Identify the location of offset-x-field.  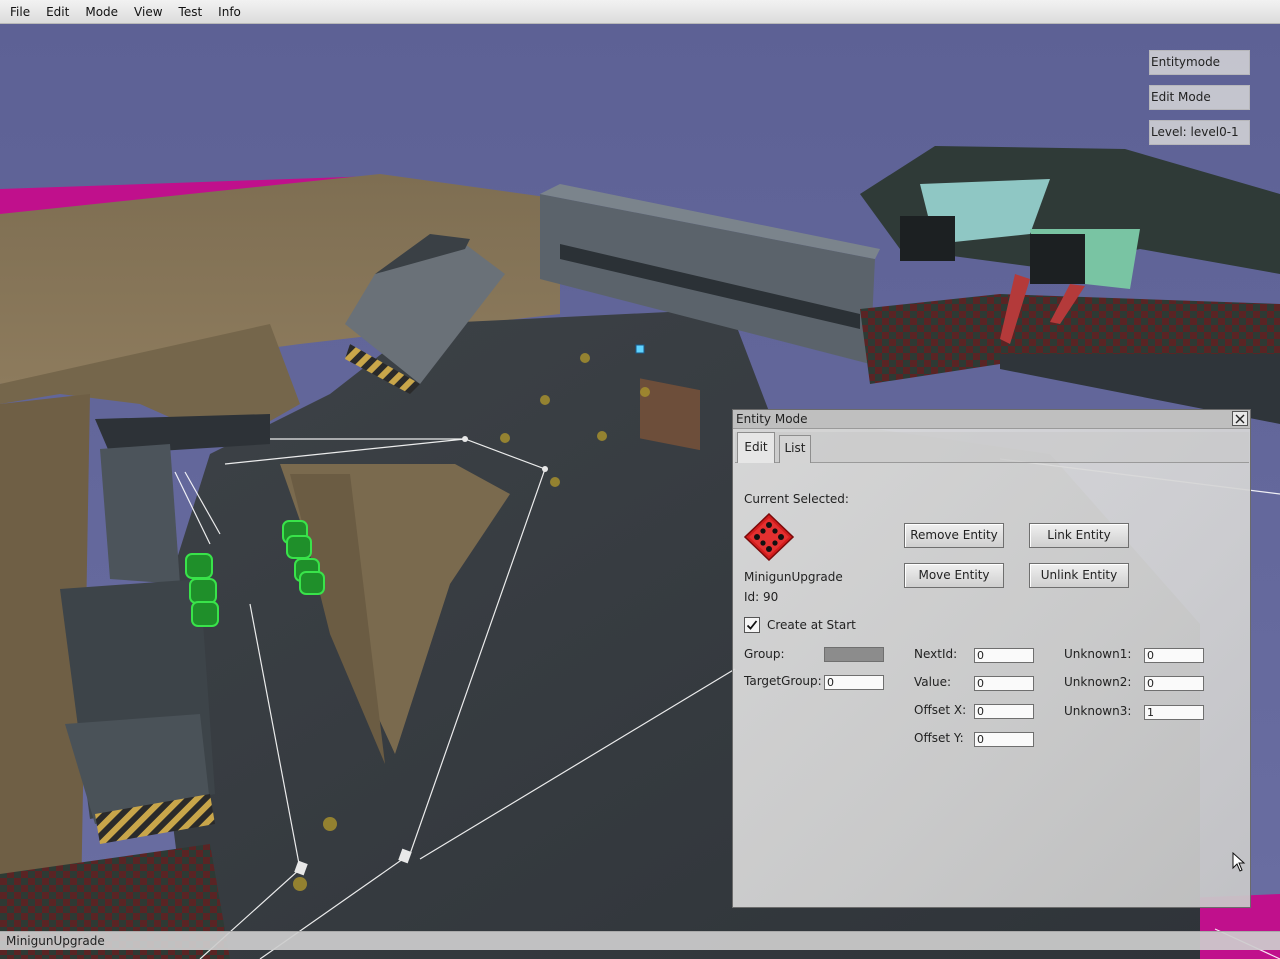
(1004, 711).